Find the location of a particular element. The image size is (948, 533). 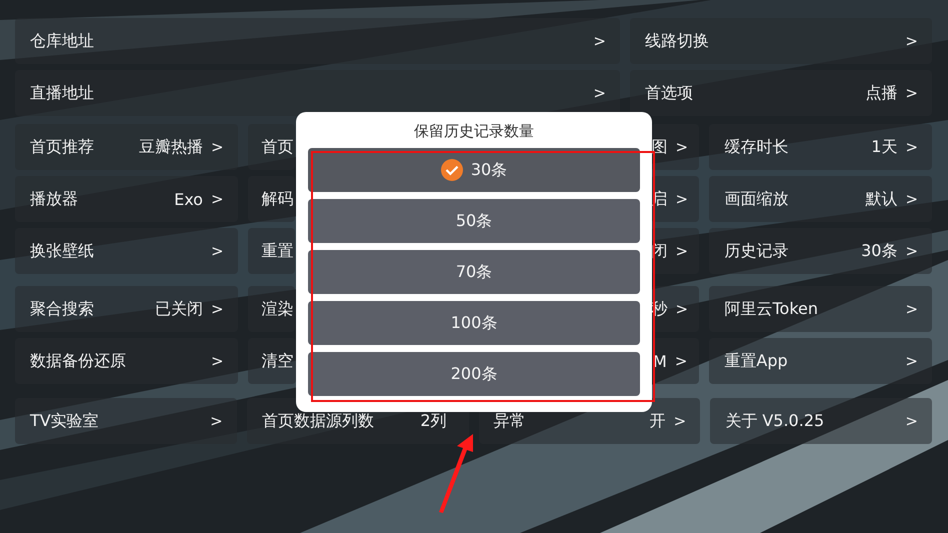

settings-item: 首页 is located at coordinates (272, 147).